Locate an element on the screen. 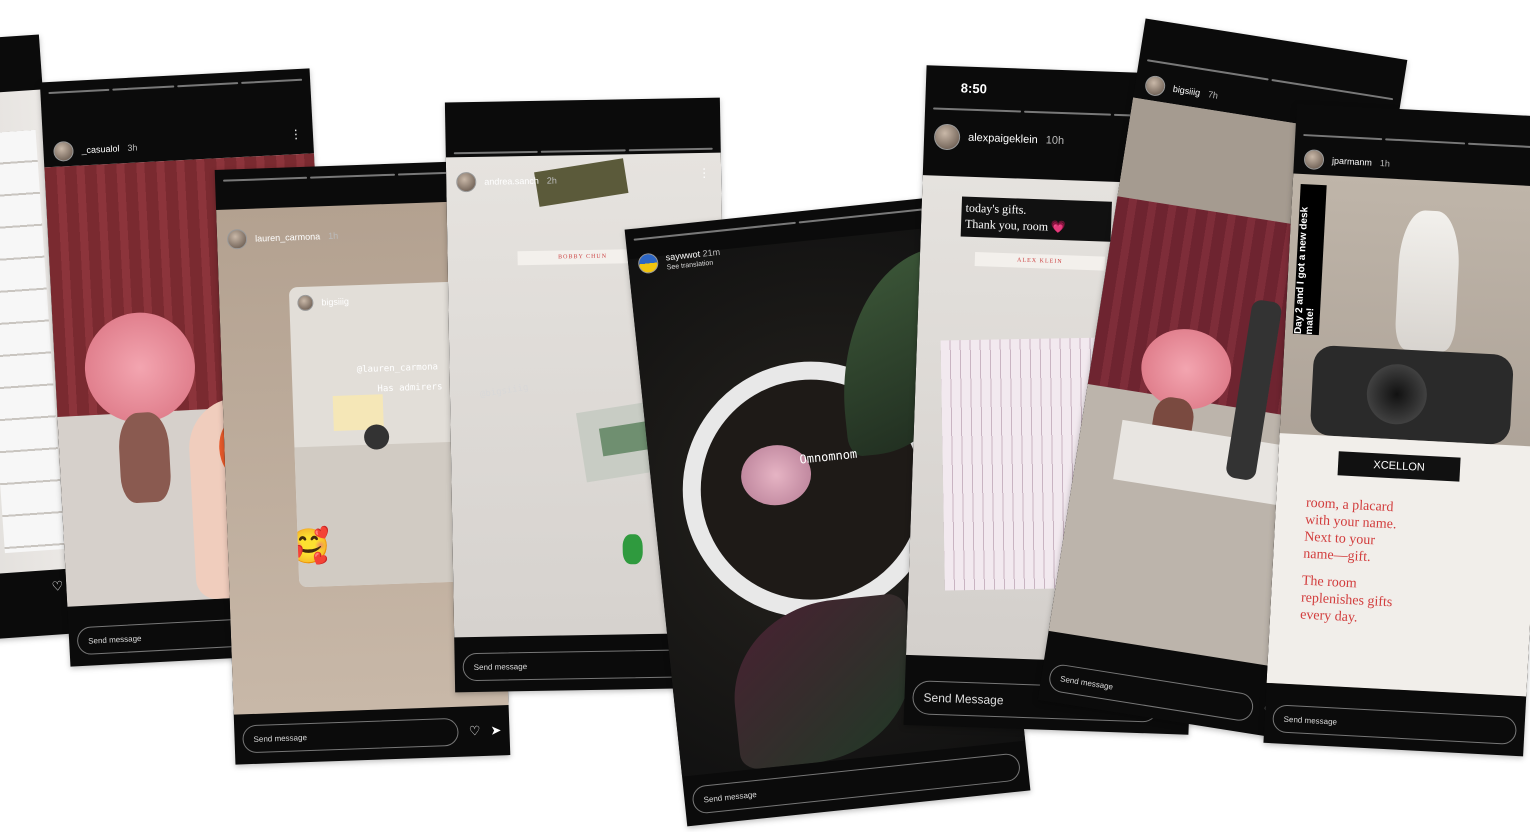  story-header: andrea.sanch 2h is located at coordinates (506, 182).